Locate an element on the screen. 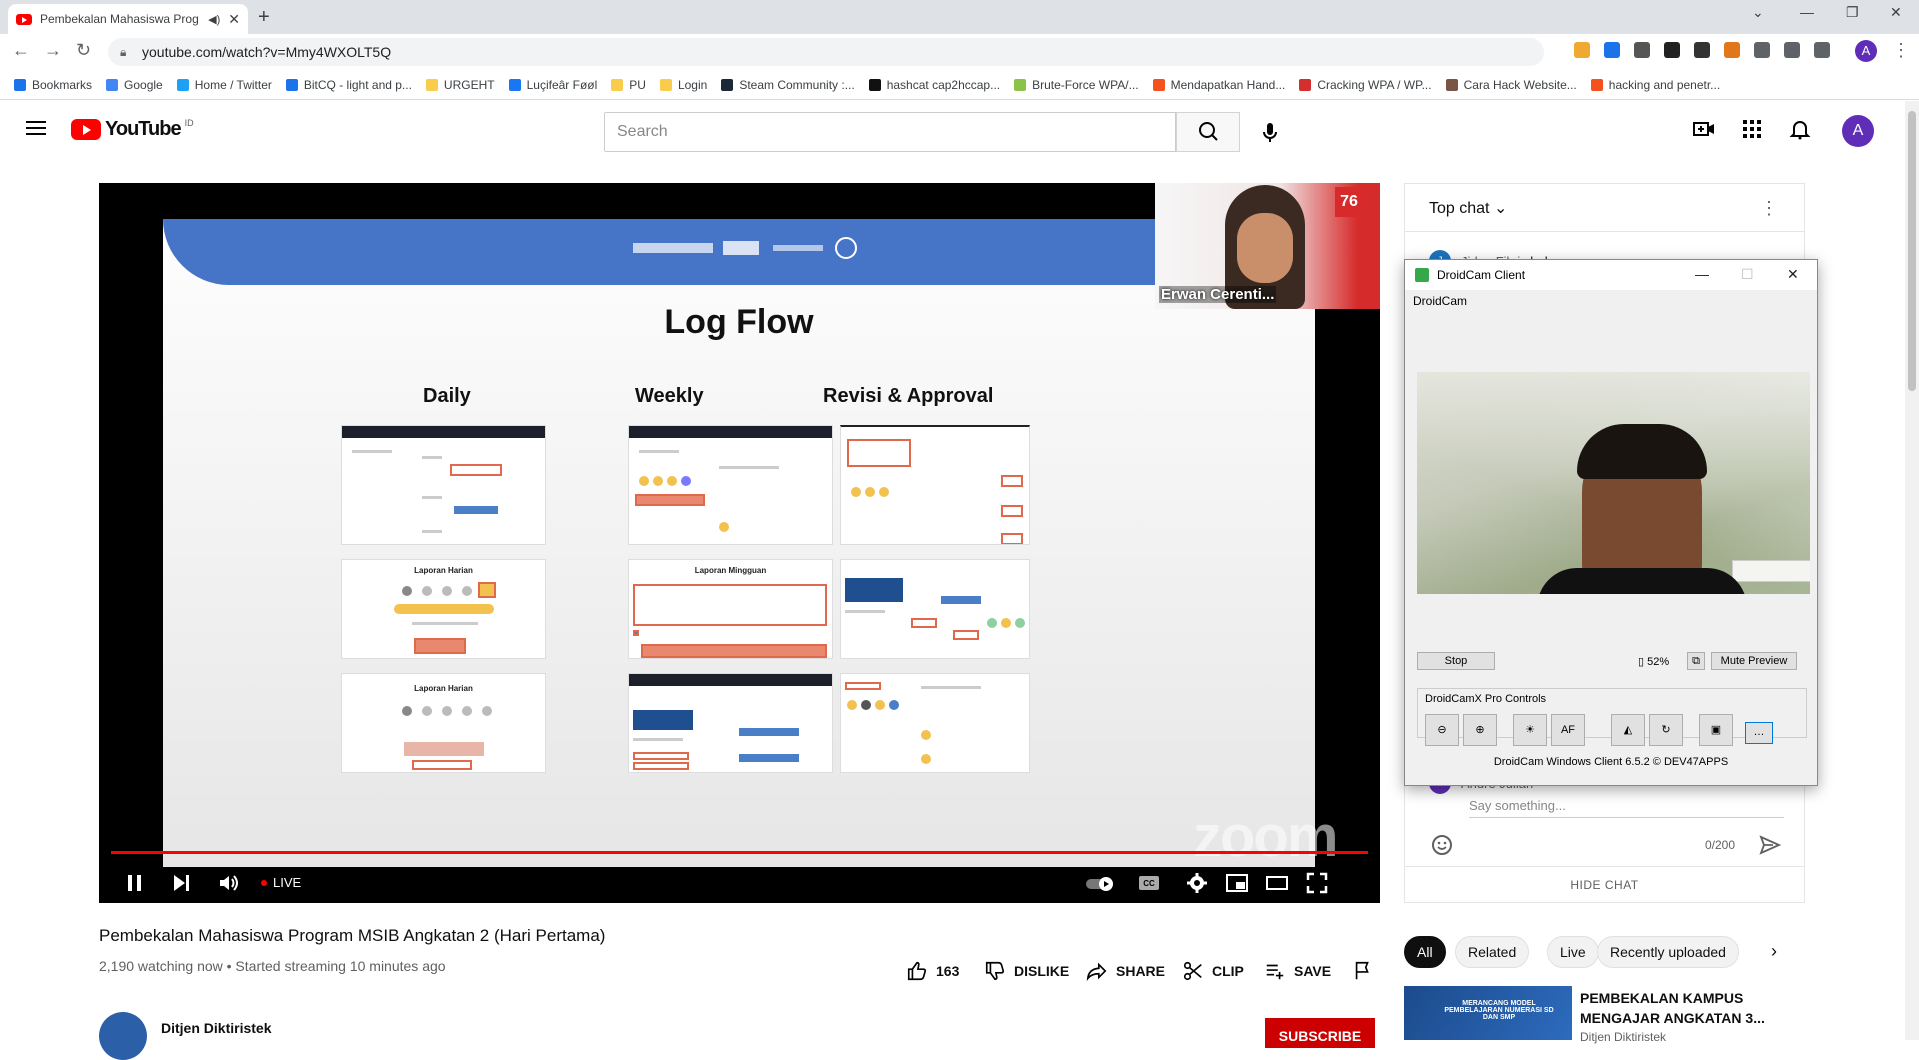 This screenshot has width=1919, height=1060. rotate-icon: ↻ is located at coordinates (1666, 730).